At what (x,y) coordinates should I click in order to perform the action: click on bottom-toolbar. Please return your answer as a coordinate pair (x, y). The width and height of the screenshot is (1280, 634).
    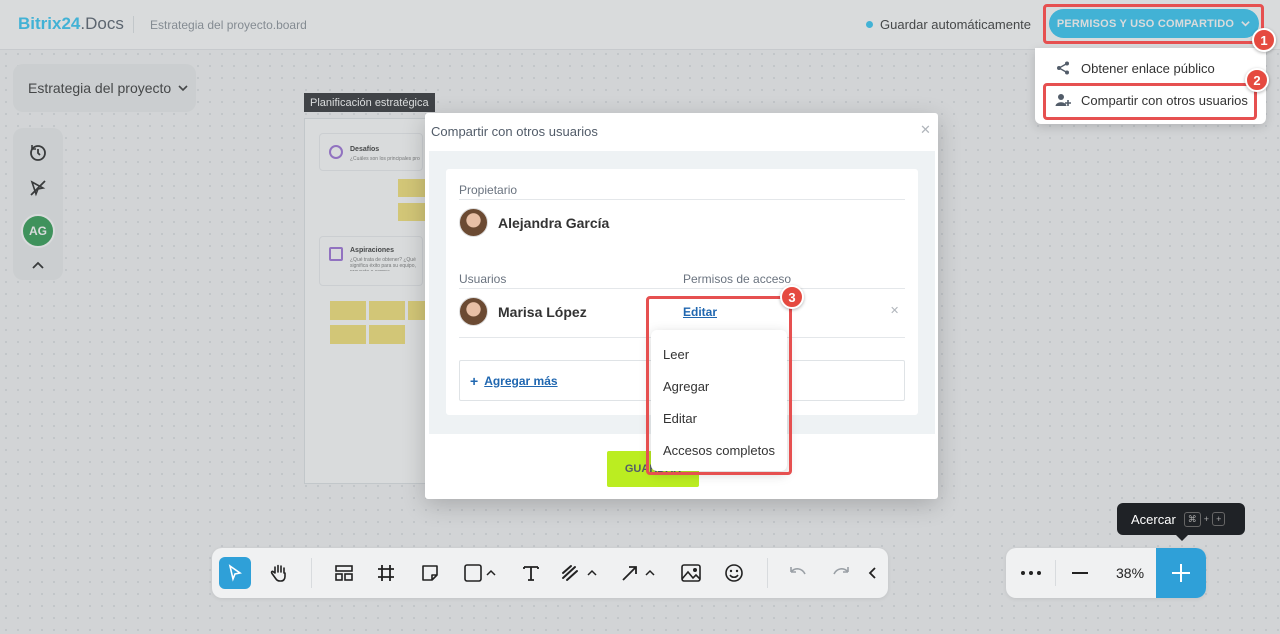
    Looking at the image, I should click on (550, 573).